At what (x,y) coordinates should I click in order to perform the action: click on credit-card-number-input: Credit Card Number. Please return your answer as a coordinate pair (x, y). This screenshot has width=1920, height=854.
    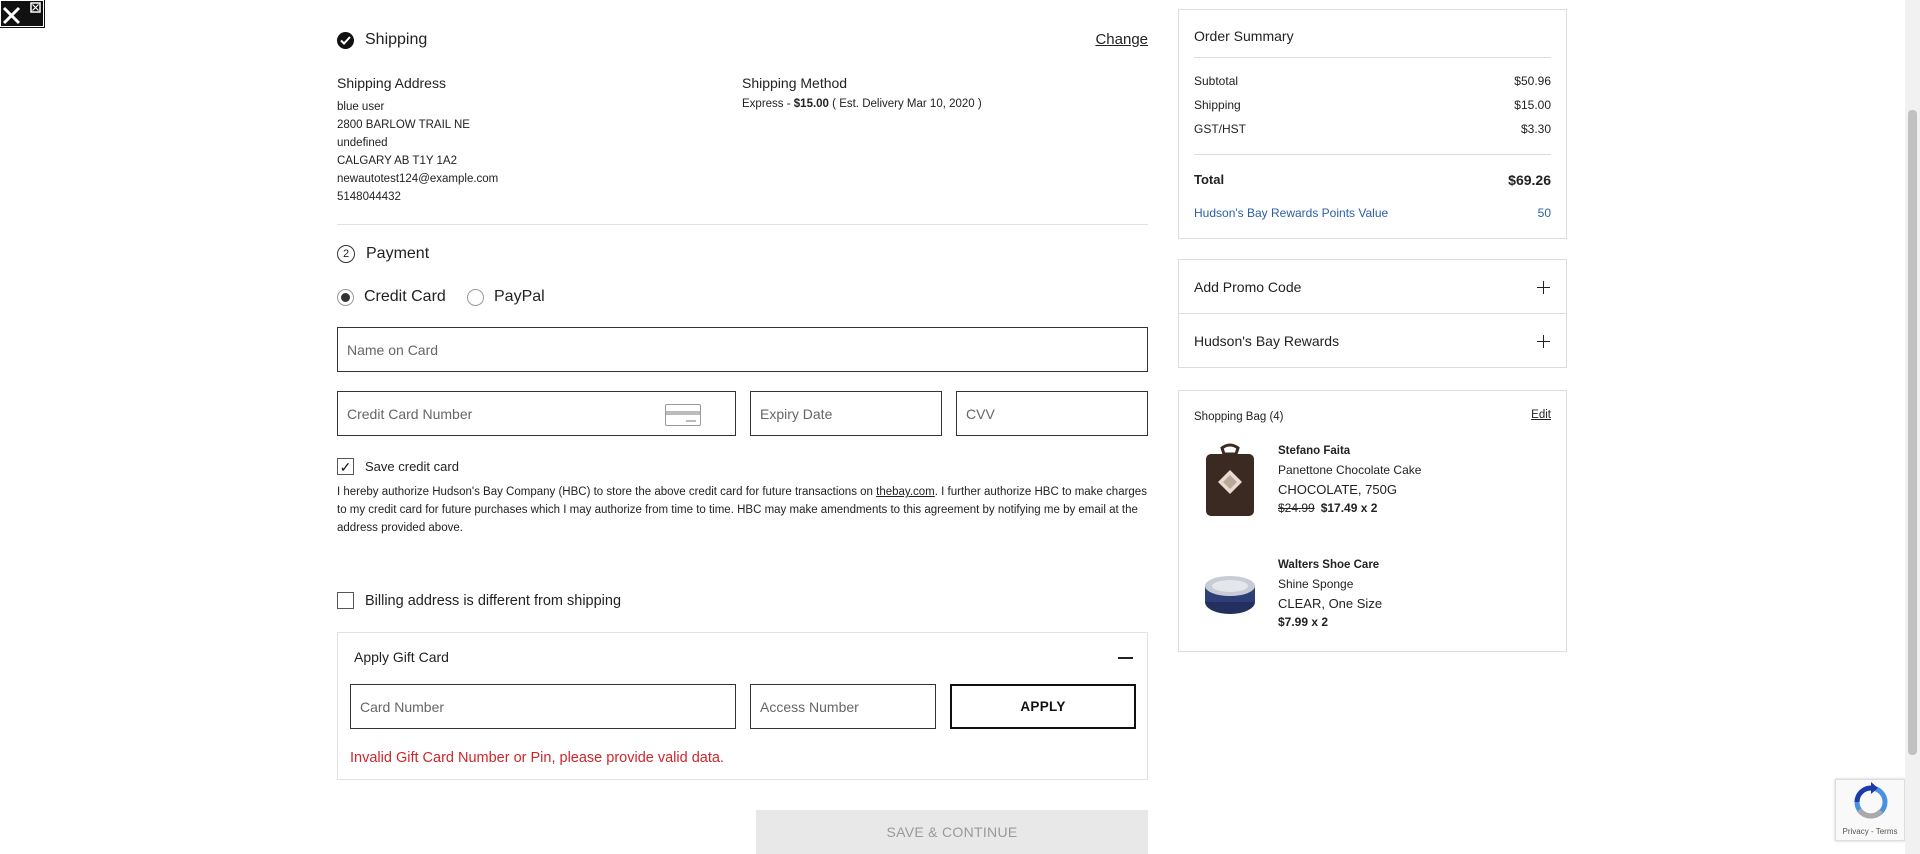
    Looking at the image, I should click on (536, 413).